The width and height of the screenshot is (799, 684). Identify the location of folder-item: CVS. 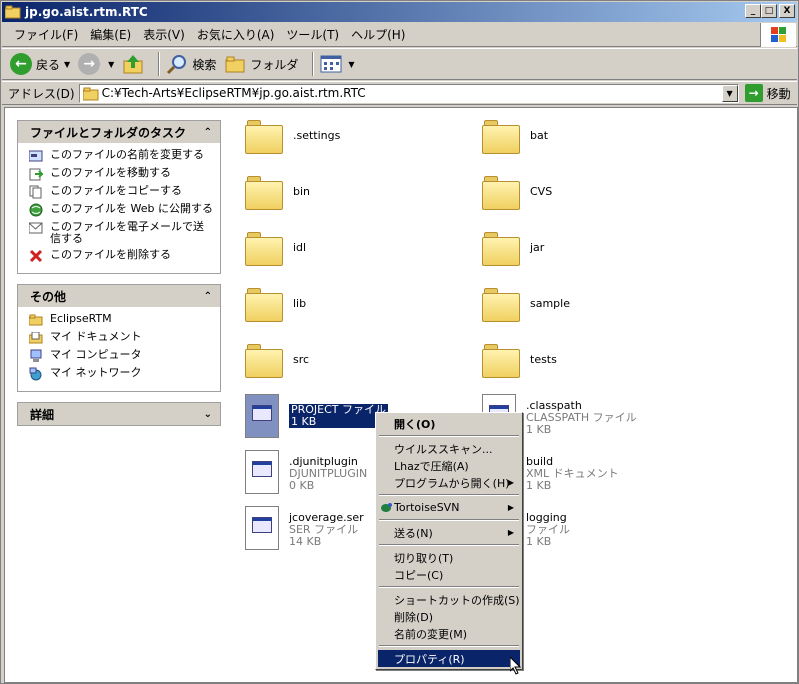
(517, 193).